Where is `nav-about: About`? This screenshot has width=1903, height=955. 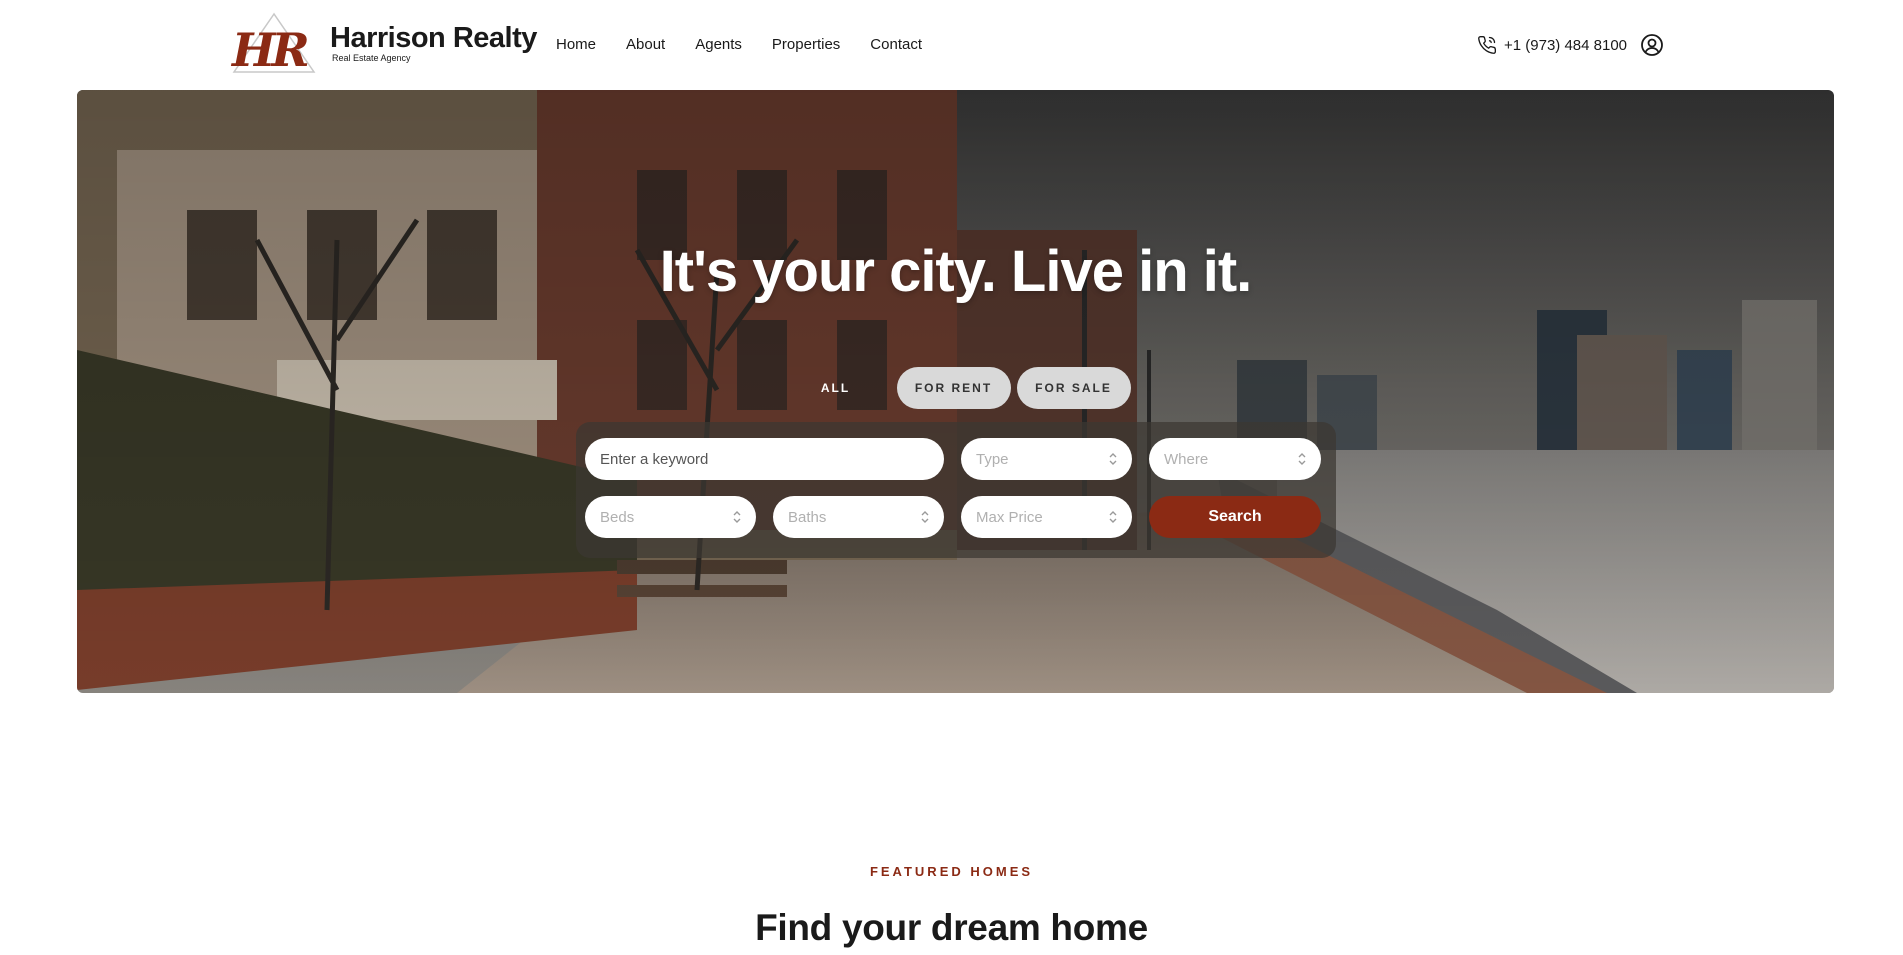 nav-about: About is located at coordinates (645, 45).